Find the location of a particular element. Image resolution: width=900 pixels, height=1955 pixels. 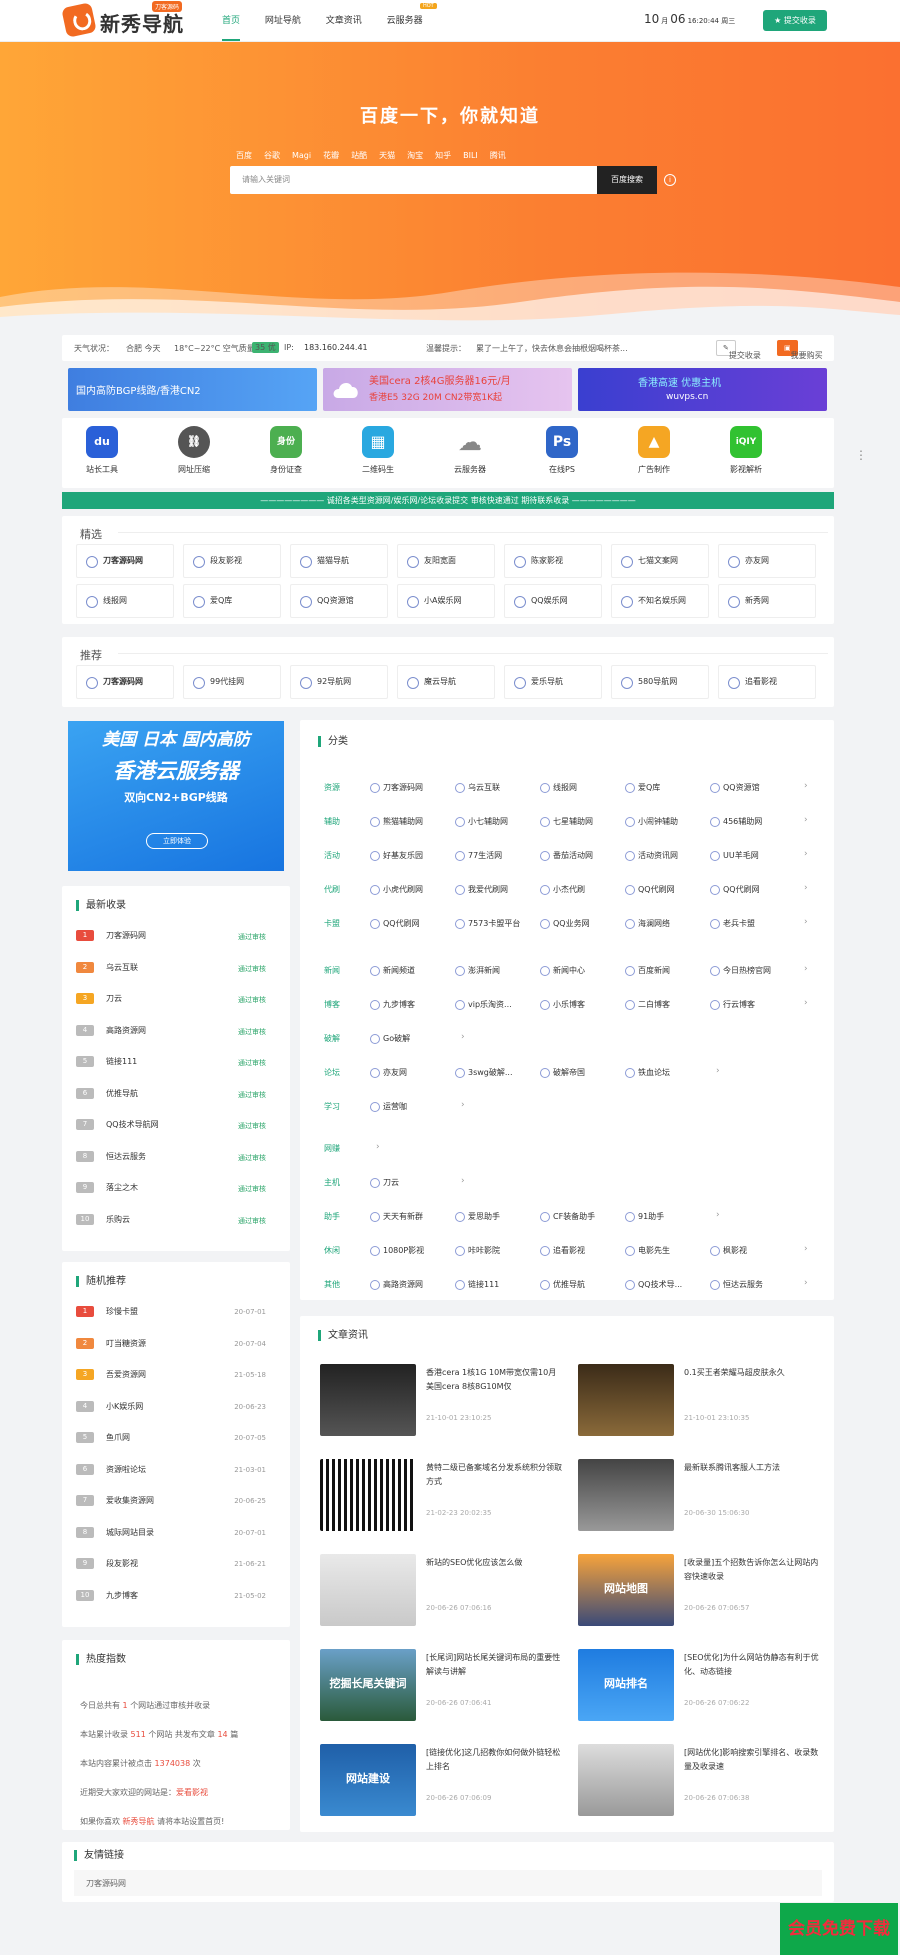

category-name: 活动 is located at coordinates (332, 855).